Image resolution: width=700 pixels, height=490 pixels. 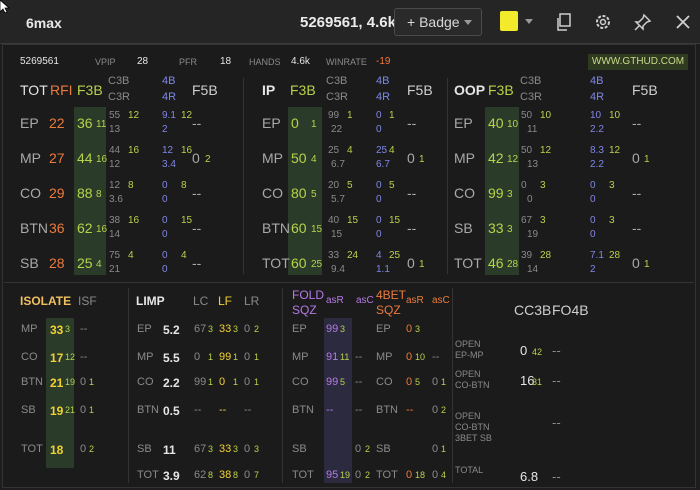 I want to click on copy-icon, so click(x=564, y=22).